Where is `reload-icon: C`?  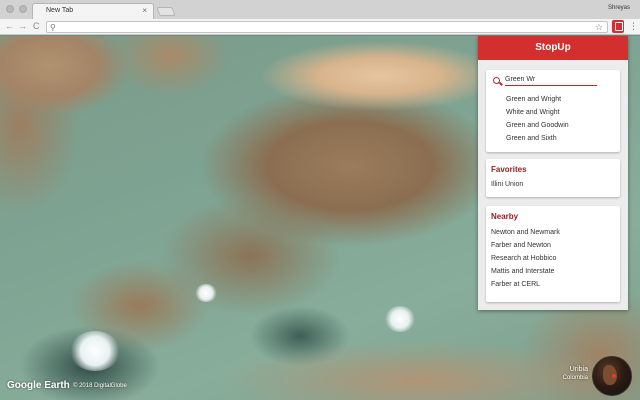
reload-icon: C is located at coordinates (36, 26).